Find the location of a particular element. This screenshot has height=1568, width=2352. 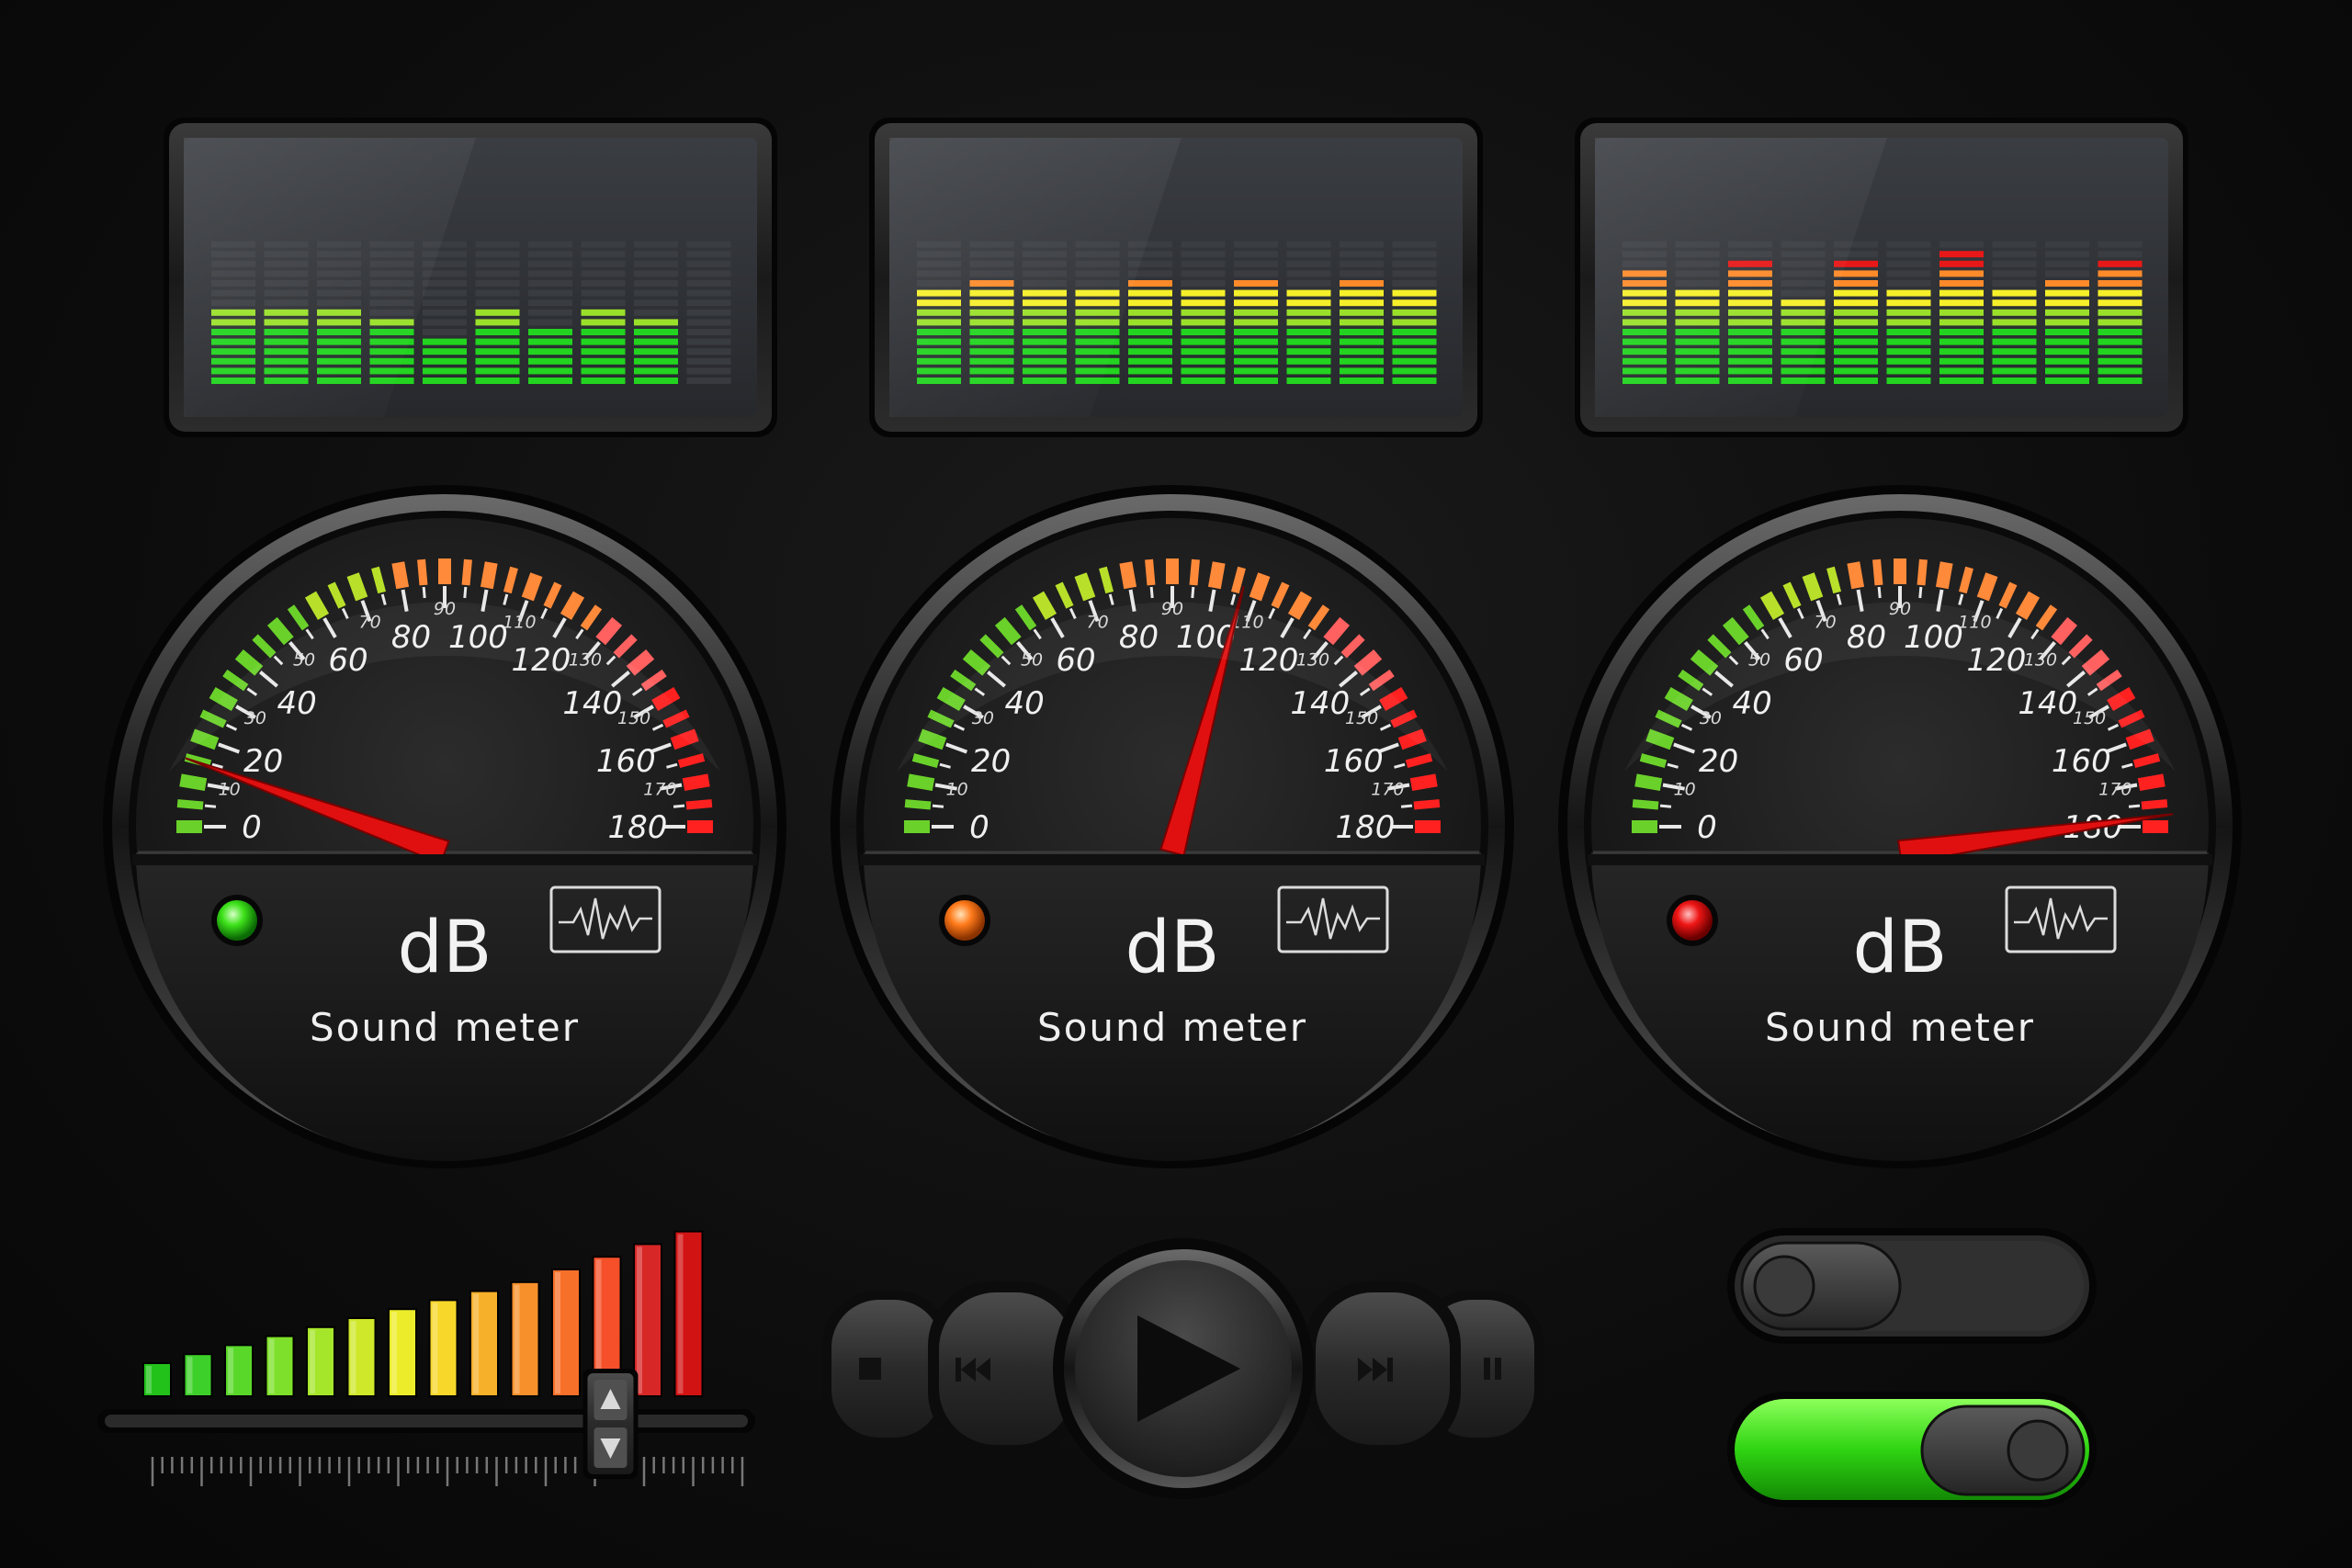

gauge-minor-label: 170 is located at coordinates (2115, 790).